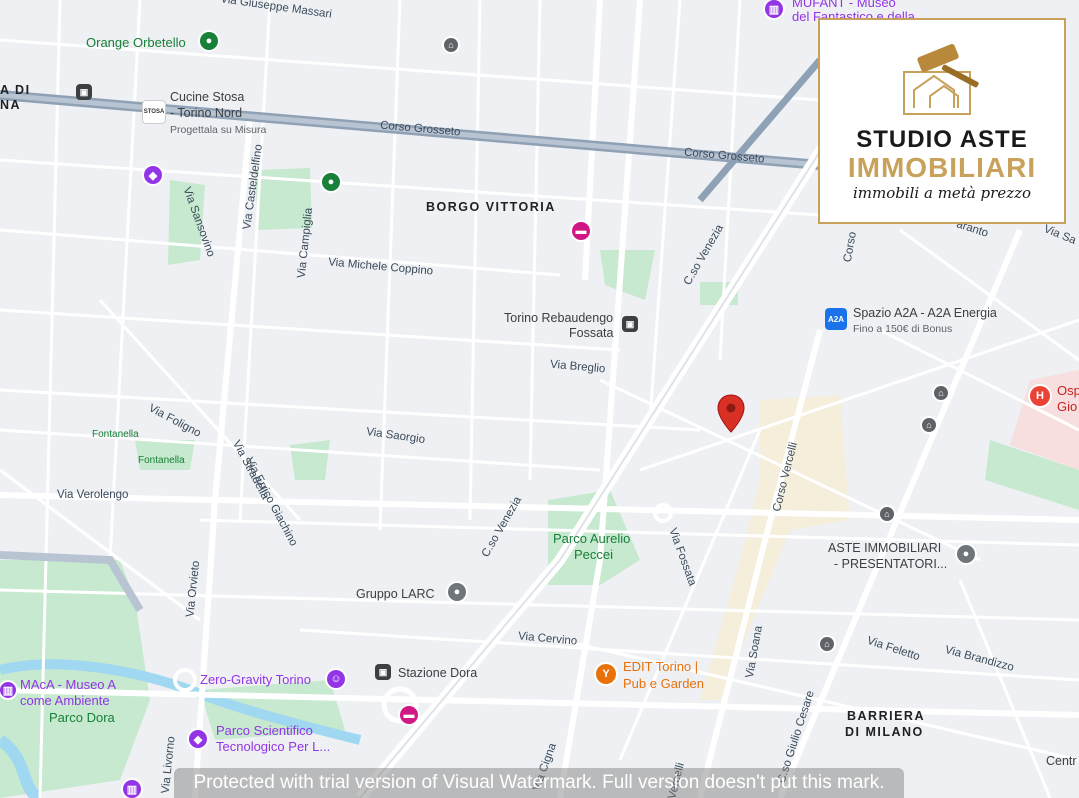  I want to click on neighborhood-label: DI MILANO, so click(884, 732).